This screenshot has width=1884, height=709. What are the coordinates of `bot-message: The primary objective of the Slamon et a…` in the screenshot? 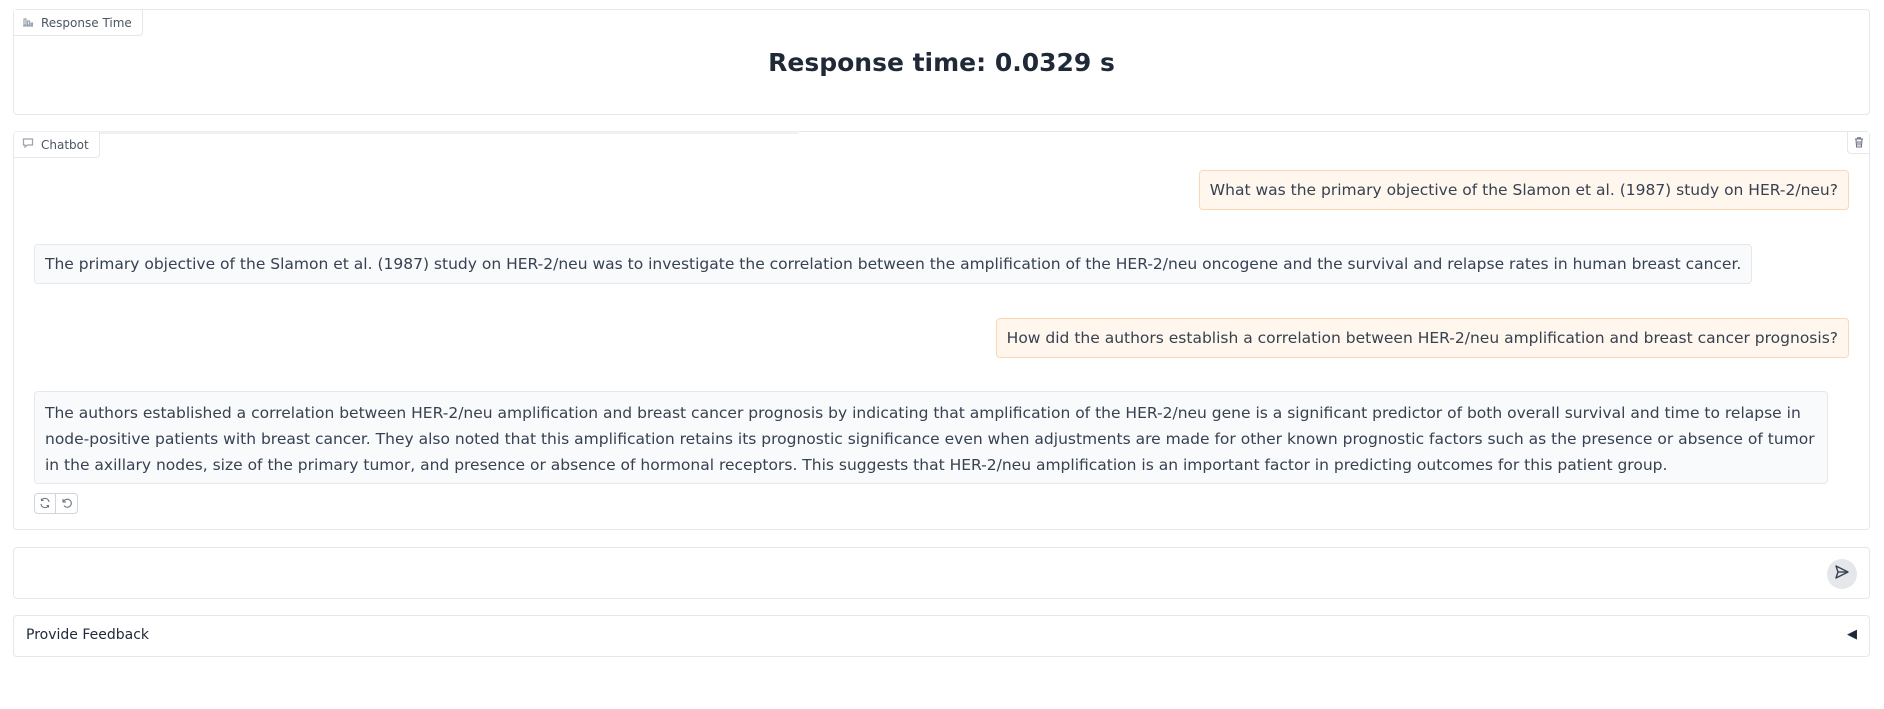 It's located at (893, 264).